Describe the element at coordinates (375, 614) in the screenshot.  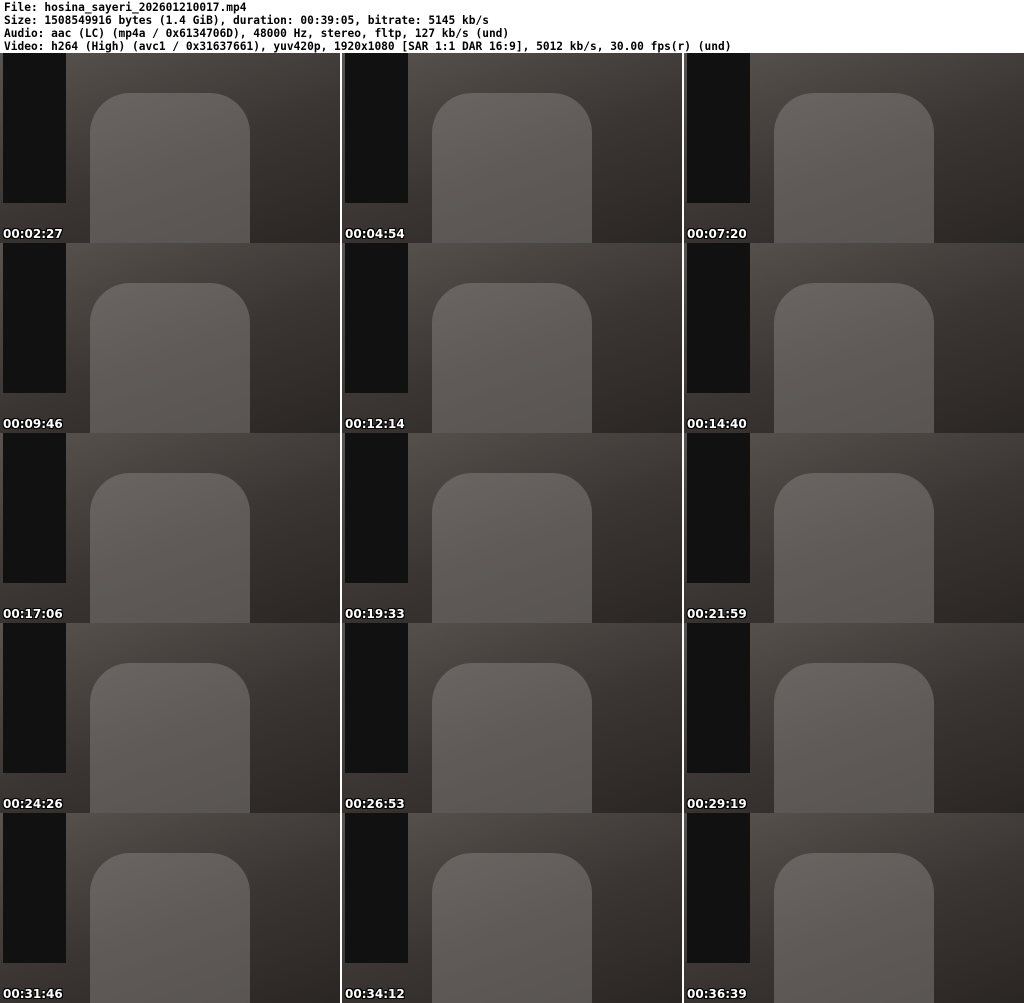
I see `thumbnail-timestamp: 00:19:33` at that location.